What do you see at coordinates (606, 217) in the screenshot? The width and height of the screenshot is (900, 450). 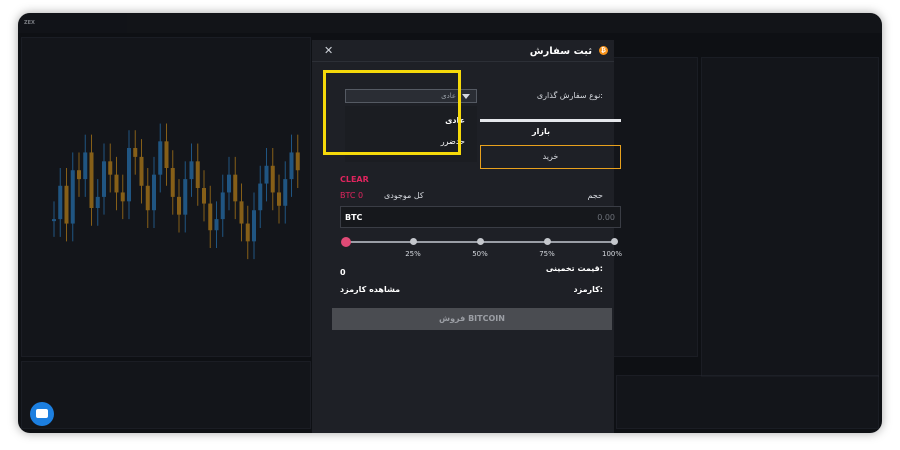 I see `input-value: 0.00` at bounding box center [606, 217].